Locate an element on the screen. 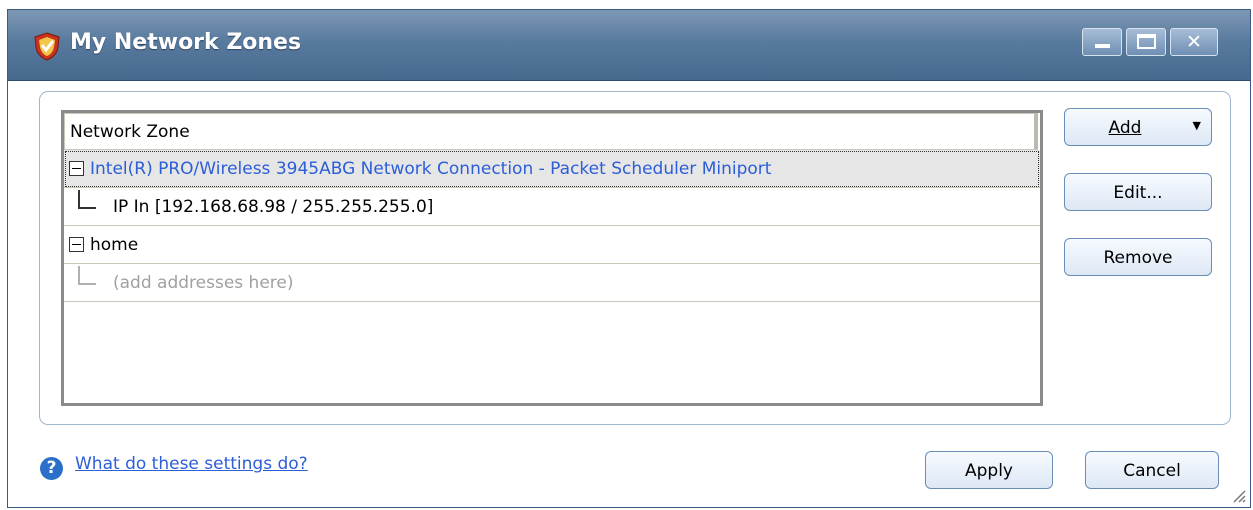 The width and height of the screenshot is (1253, 510). close-icon: ✕ is located at coordinates (1194, 42).